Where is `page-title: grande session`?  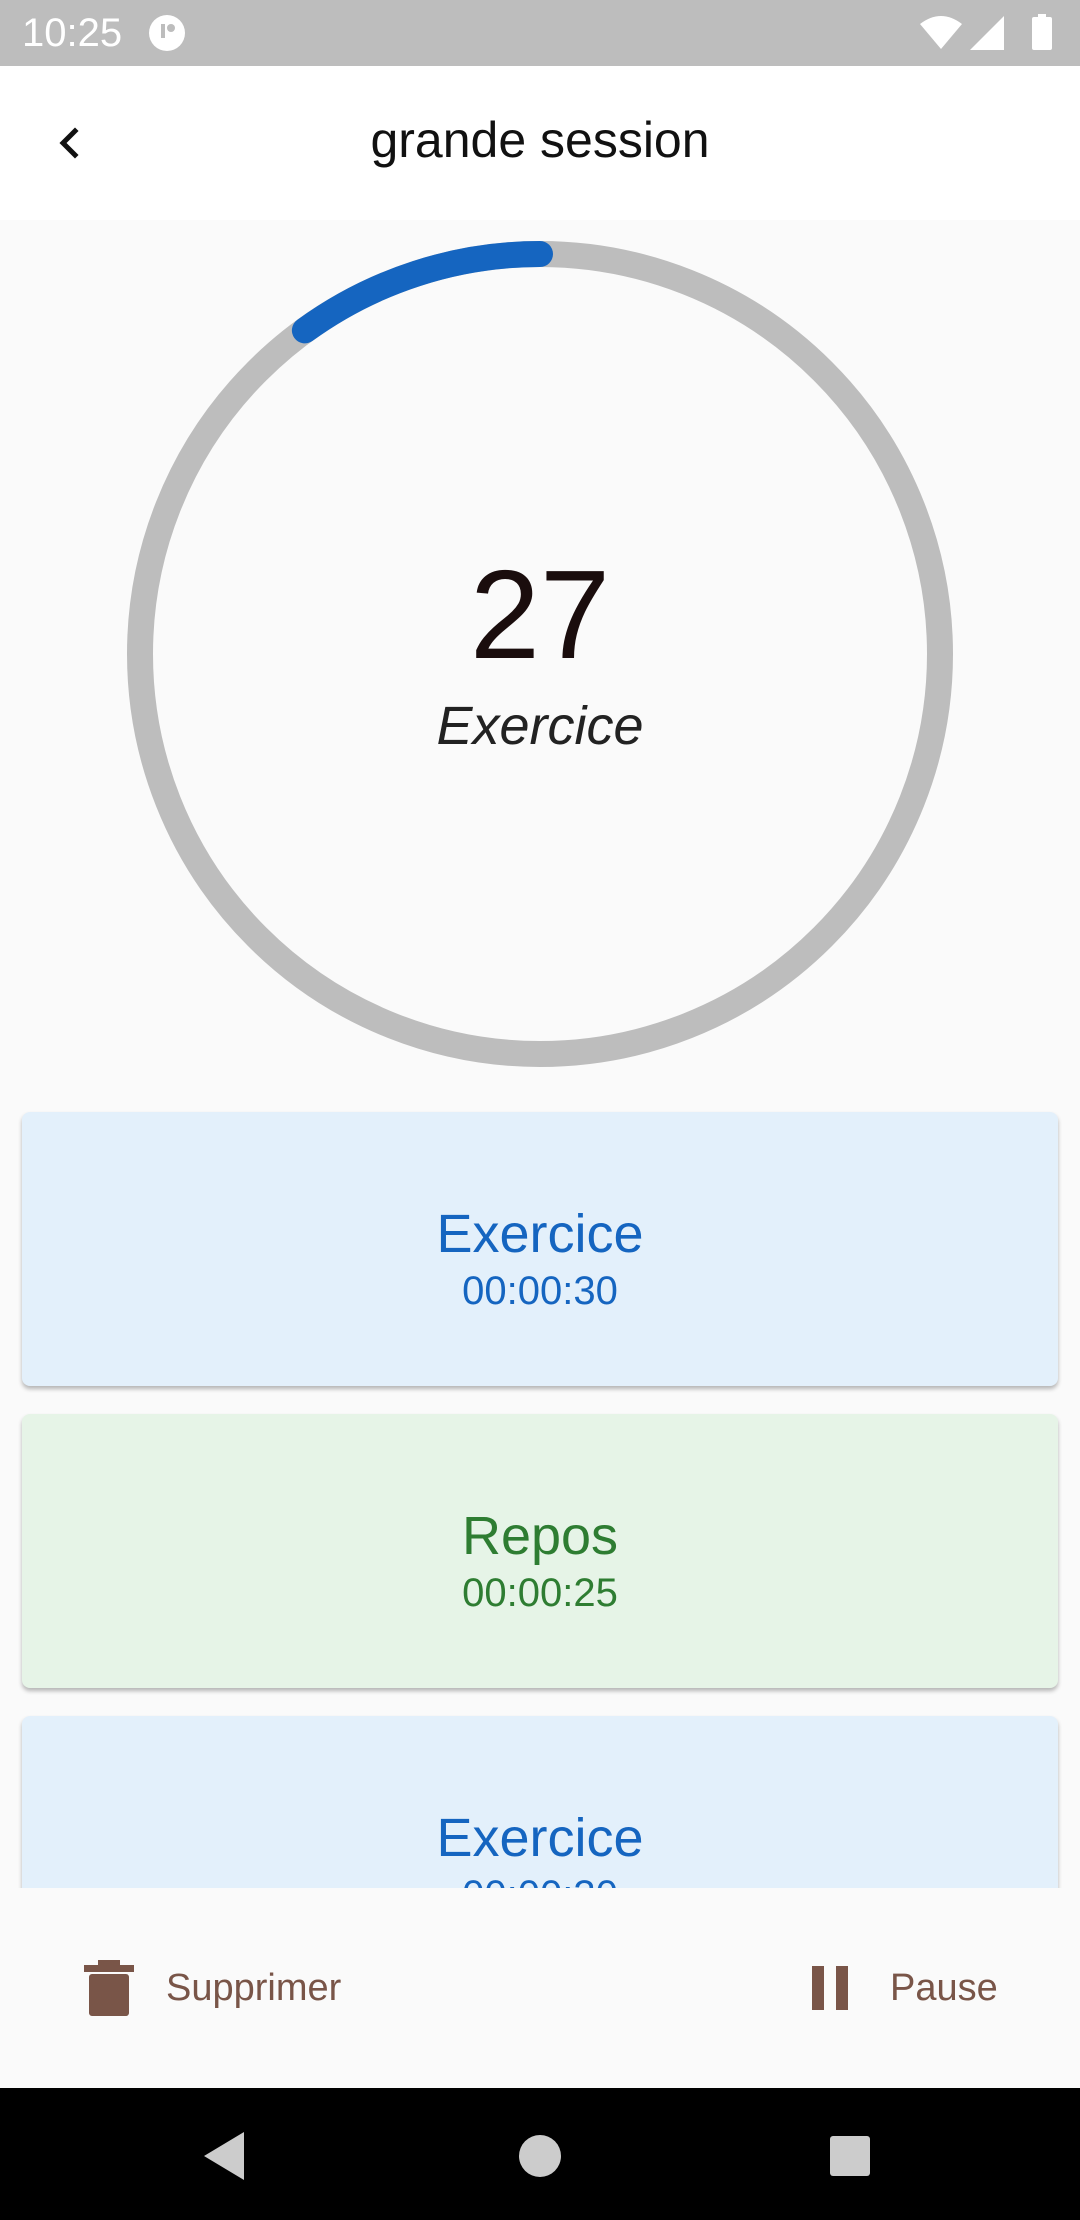
page-title: grande session is located at coordinates (540, 140).